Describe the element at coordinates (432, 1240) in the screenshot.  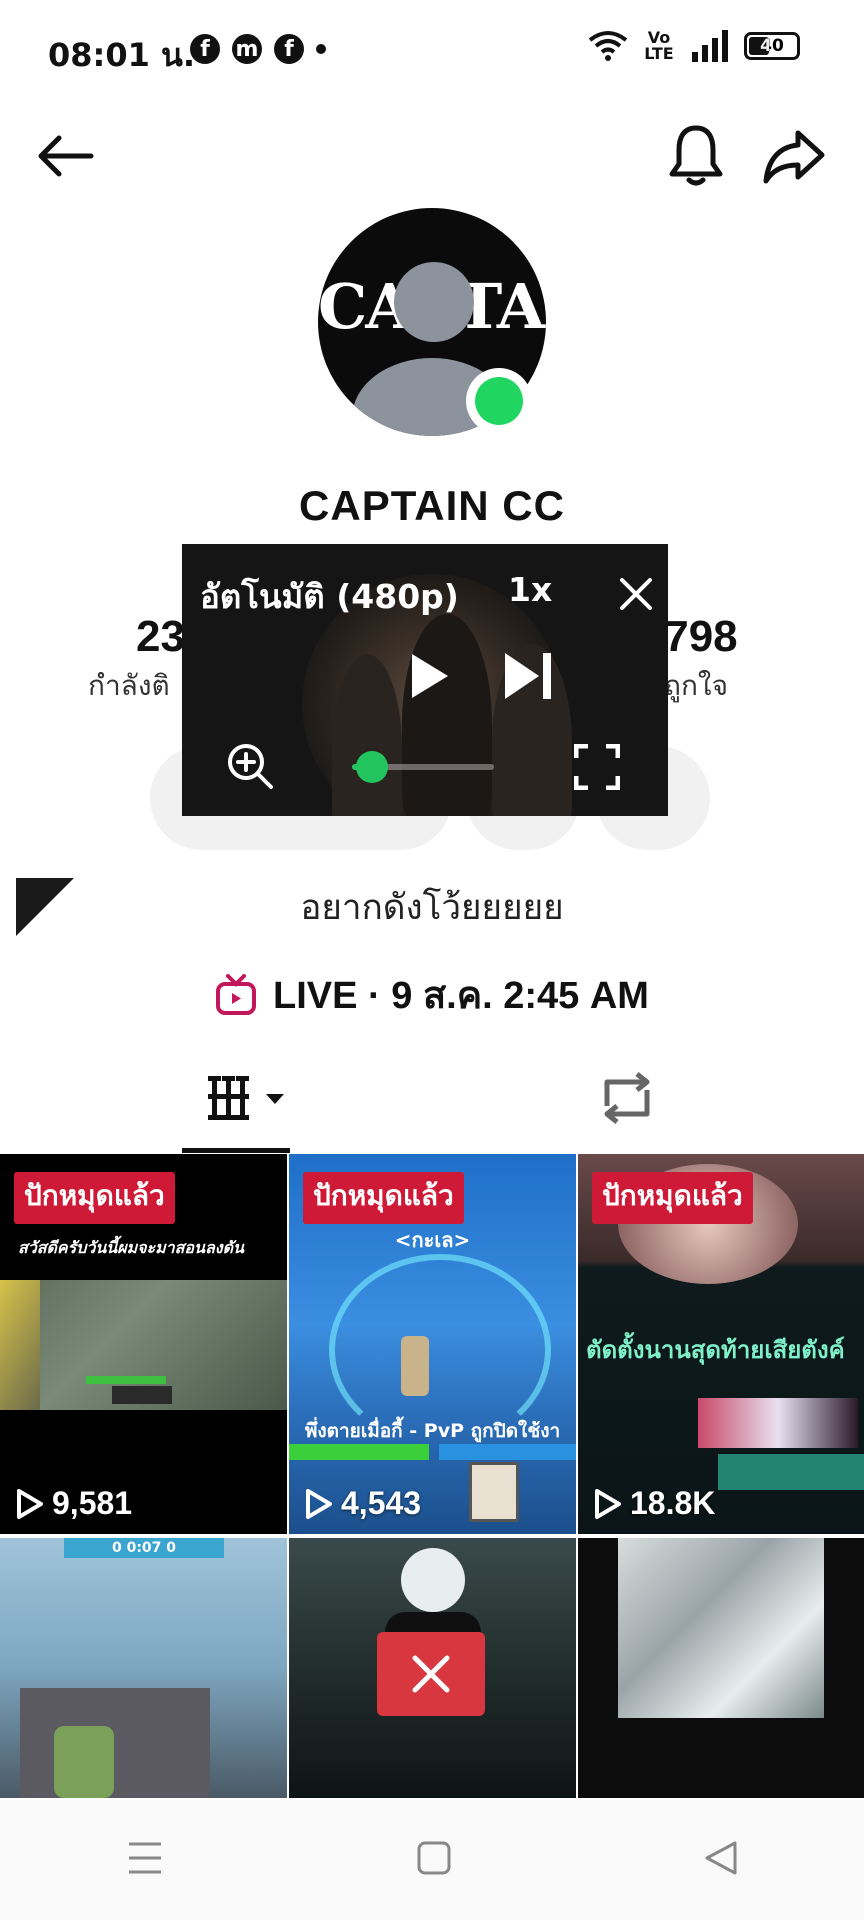
I see `video-caption: <กะเล>` at that location.